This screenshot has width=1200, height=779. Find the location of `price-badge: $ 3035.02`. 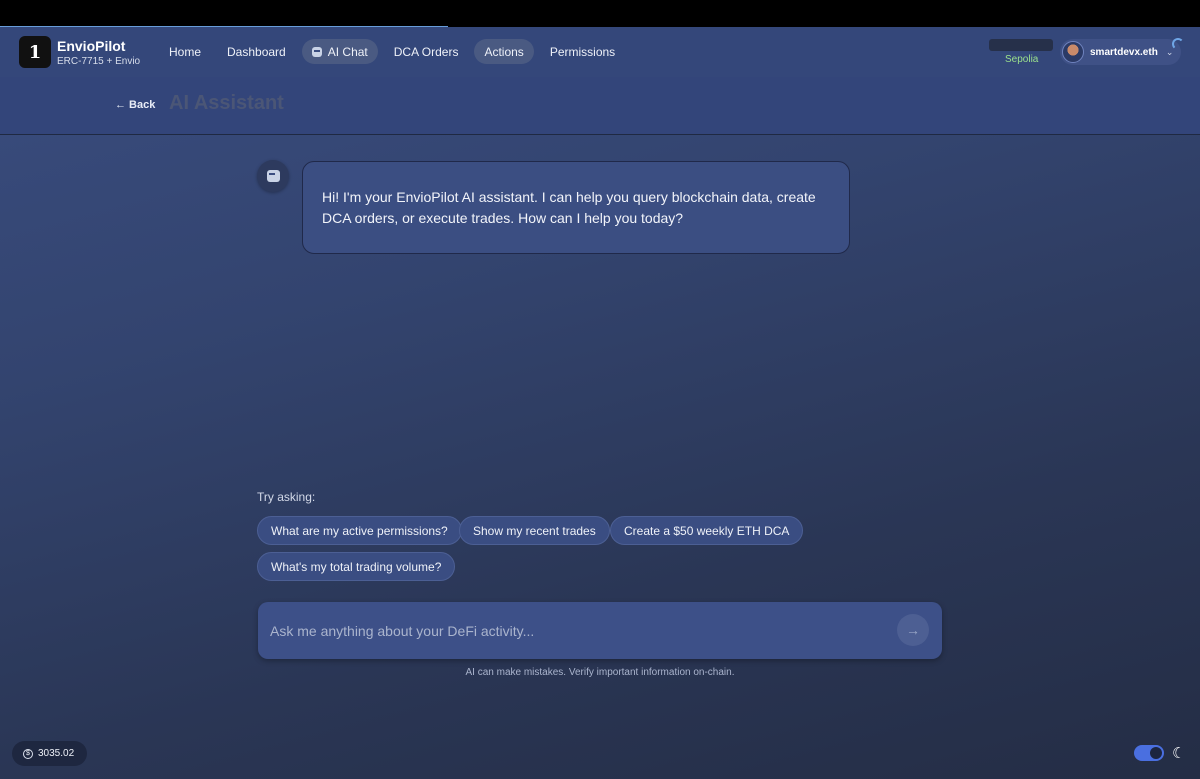

price-badge: $ 3035.02 is located at coordinates (49, 753).